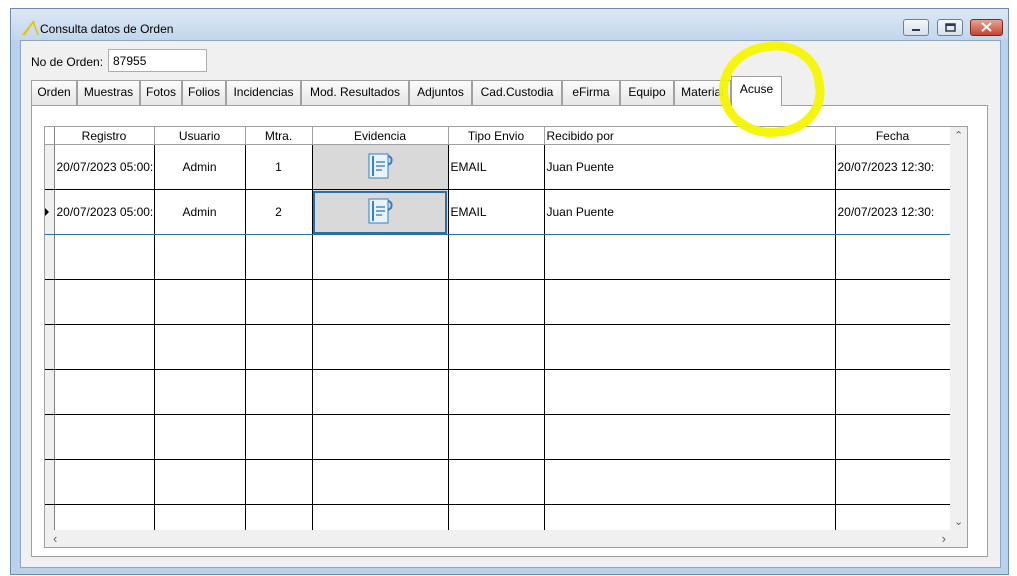 This screenshot has width=1017, height=576. I want to click on tab-material: Material, so click(702, 92).